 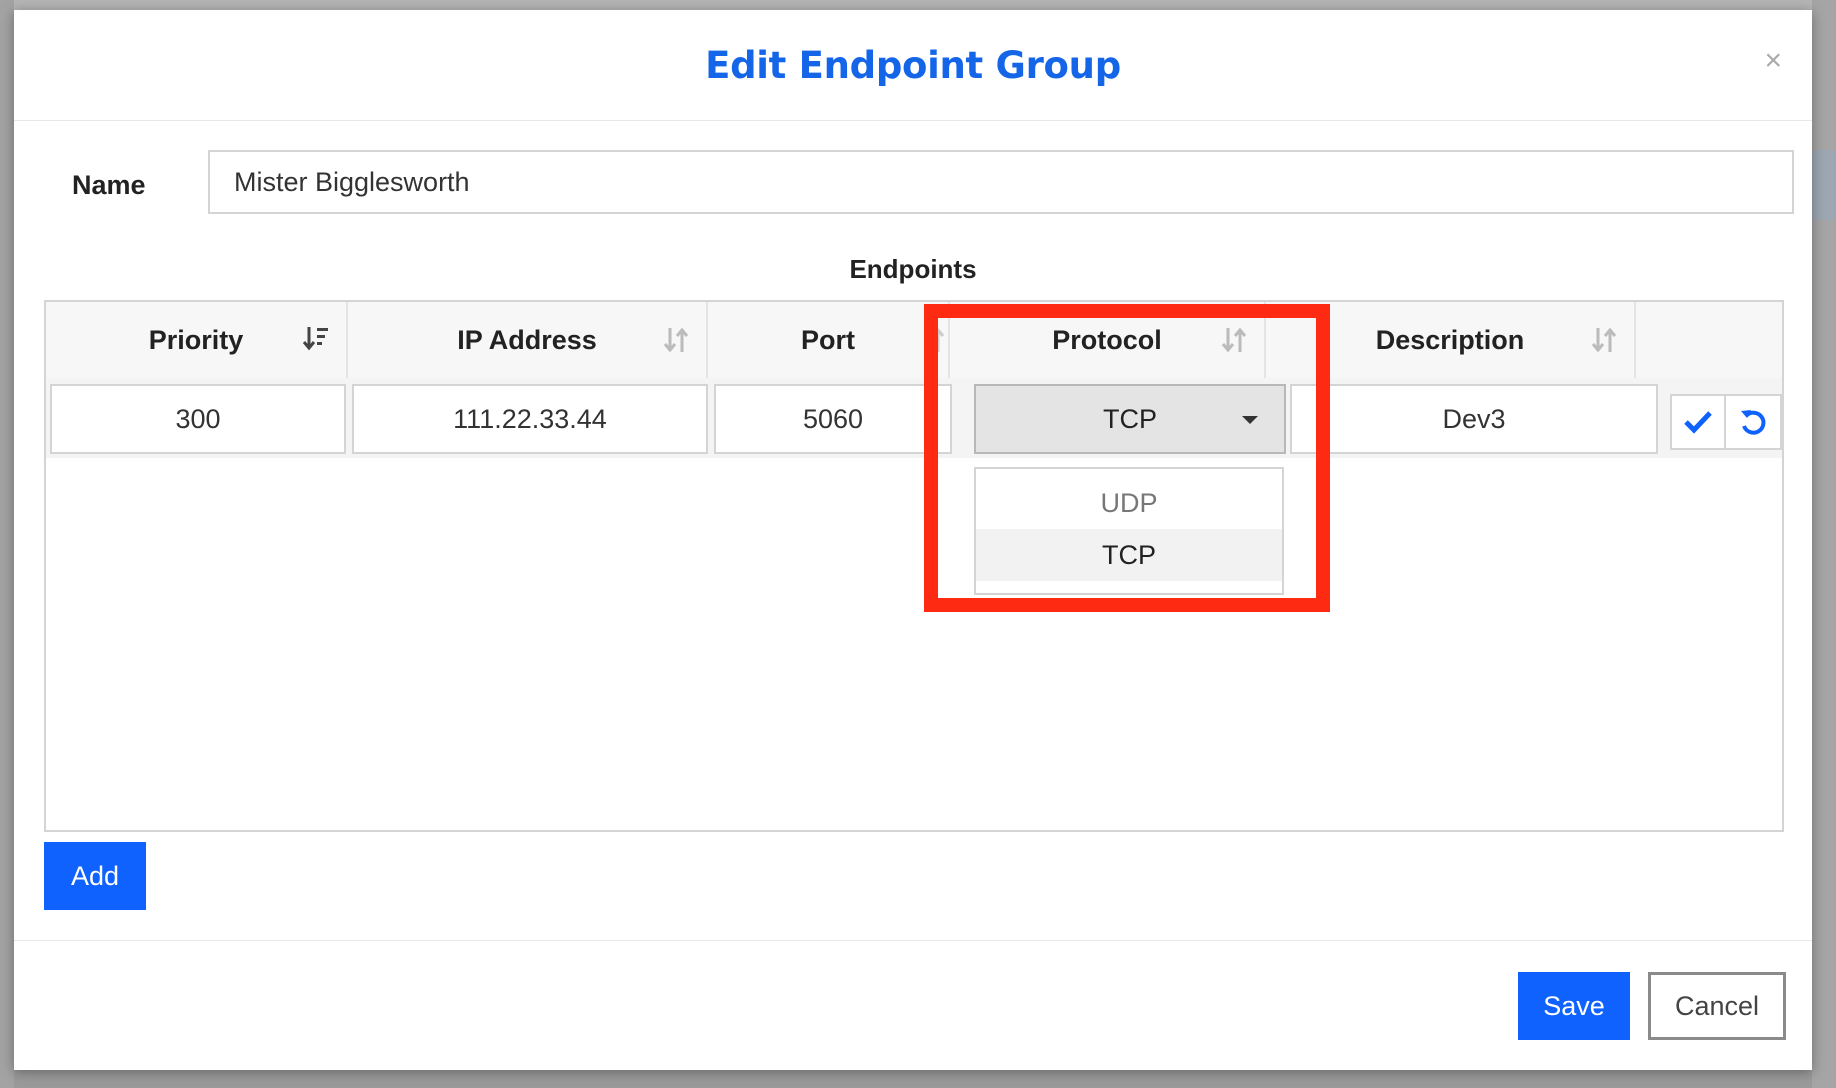 I want to click on column-header-ip-address: IP Address, so click(x=528, y=340).